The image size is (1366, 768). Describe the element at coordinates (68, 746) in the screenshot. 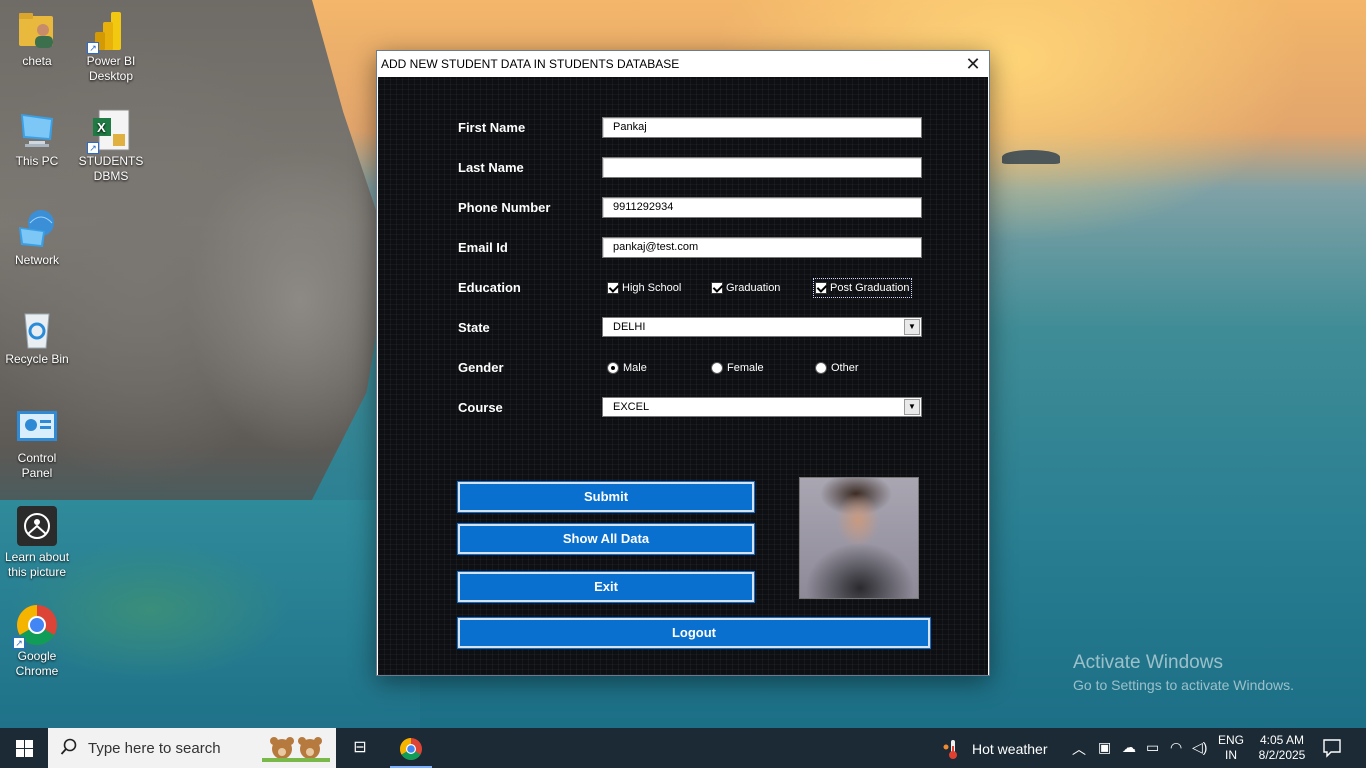

I see `search-icon` at that location.